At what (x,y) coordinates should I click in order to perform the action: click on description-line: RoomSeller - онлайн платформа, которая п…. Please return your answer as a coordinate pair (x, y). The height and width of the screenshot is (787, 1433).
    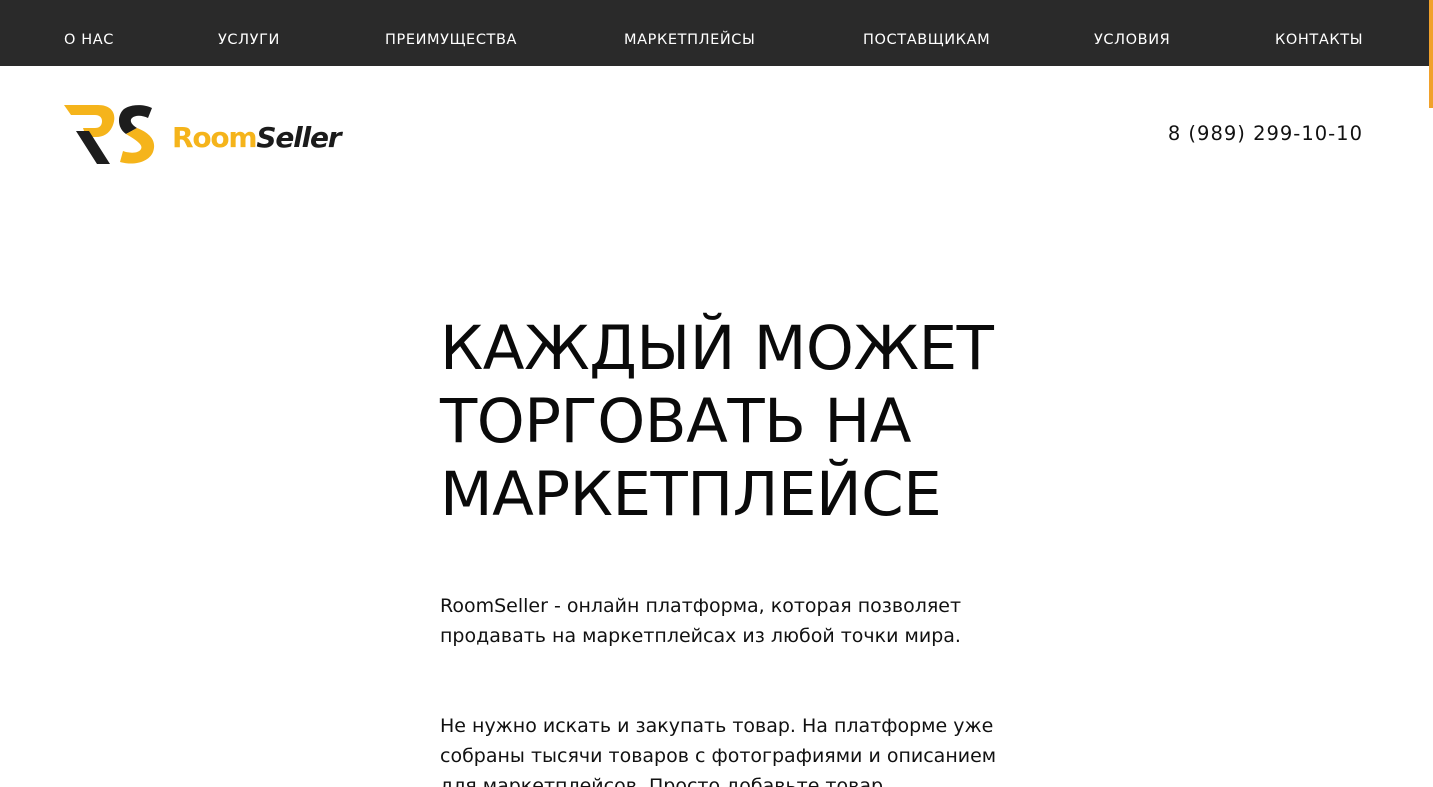
    Looking at the image, I should click on (701, 606).